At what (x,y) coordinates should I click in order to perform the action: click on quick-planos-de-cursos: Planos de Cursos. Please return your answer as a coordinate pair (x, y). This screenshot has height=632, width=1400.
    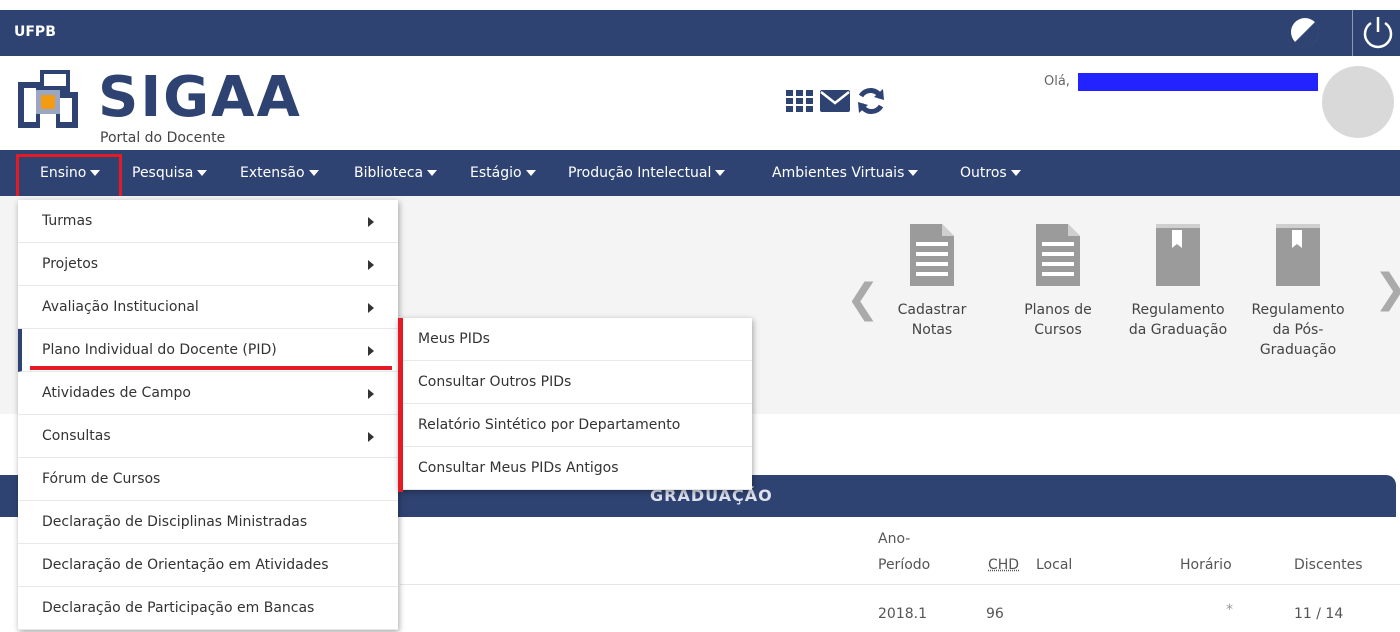
    Looking at the image, I should click on (1058, 281).